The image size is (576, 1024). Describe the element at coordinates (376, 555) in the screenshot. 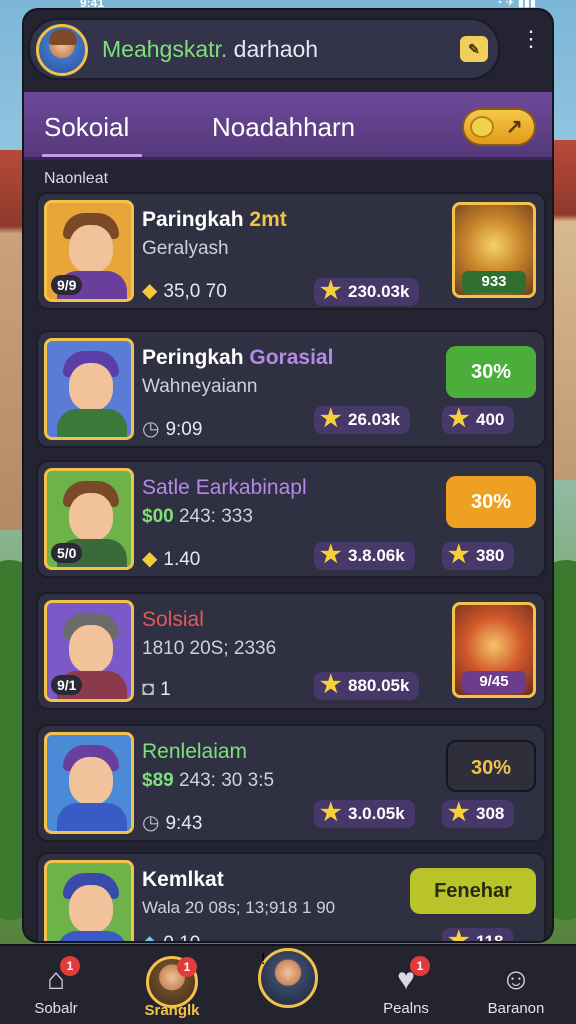

I see `points-value: 3.8.06k` at that location.